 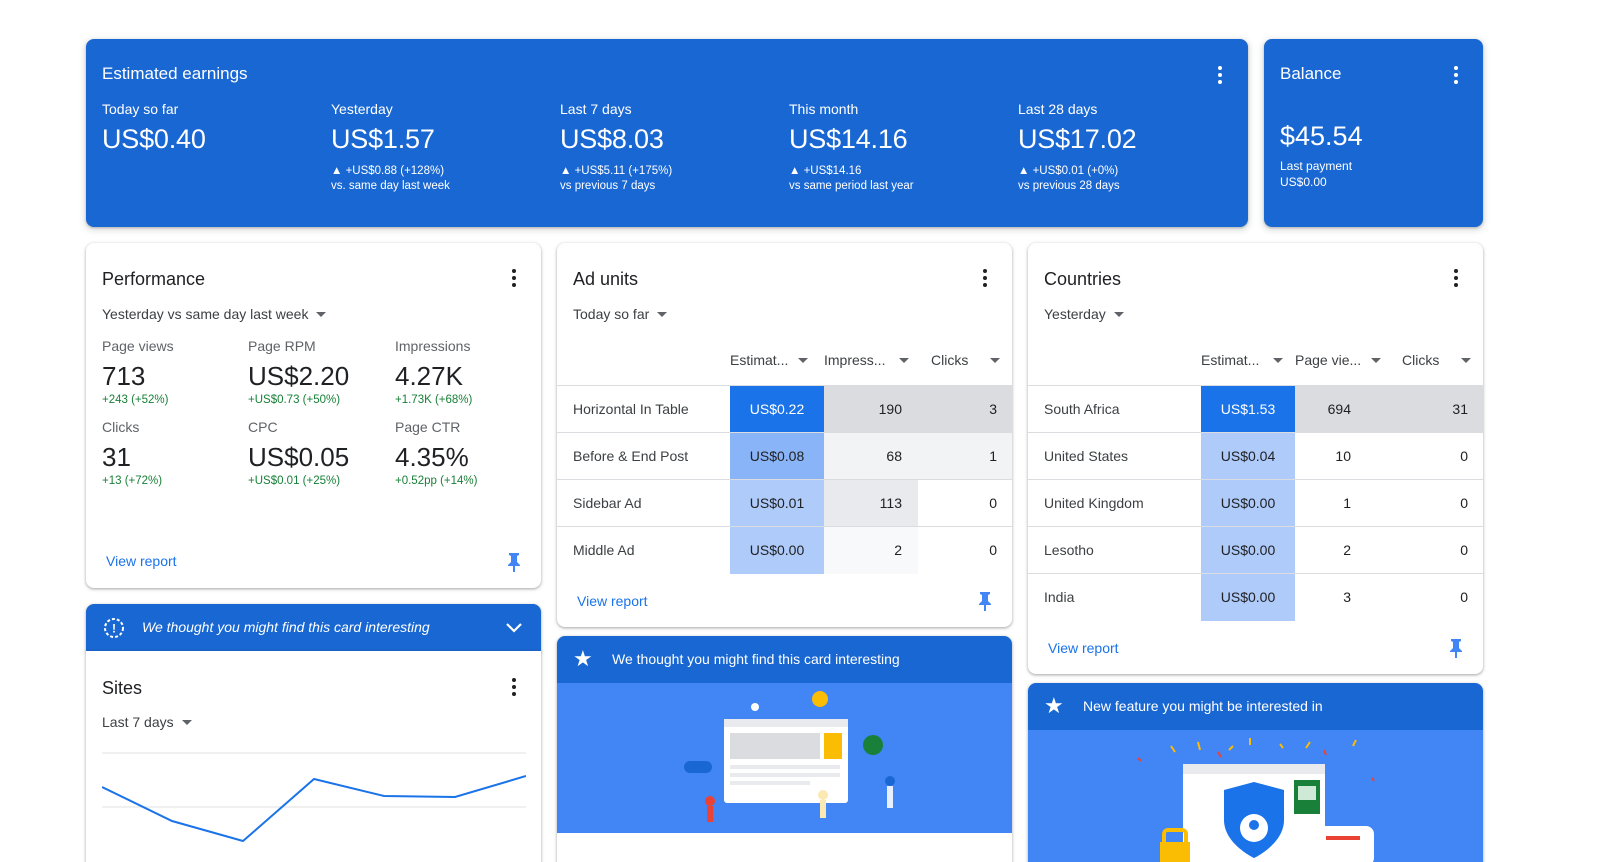 What do you see at coordinates (604, 550) in the screenshot?
I see `row-name: Middle Ad` at bounding box center [604, 550].